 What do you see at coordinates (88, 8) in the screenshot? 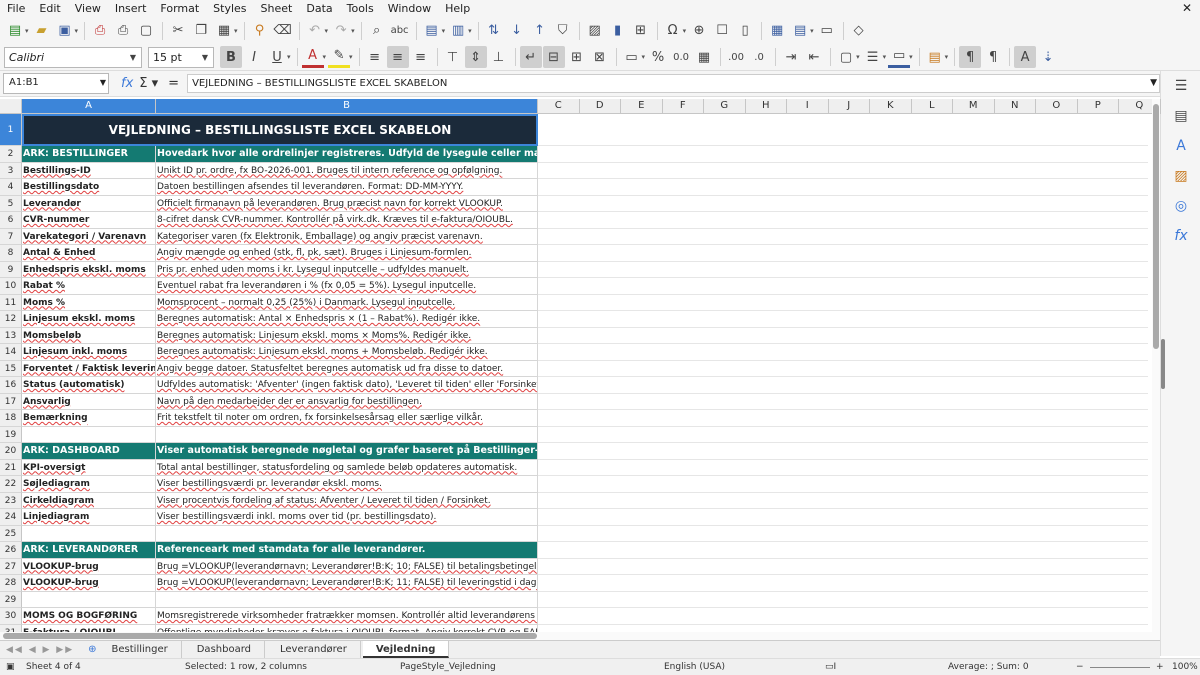
I see `menu-view: View` at bounding box center [88, 8].